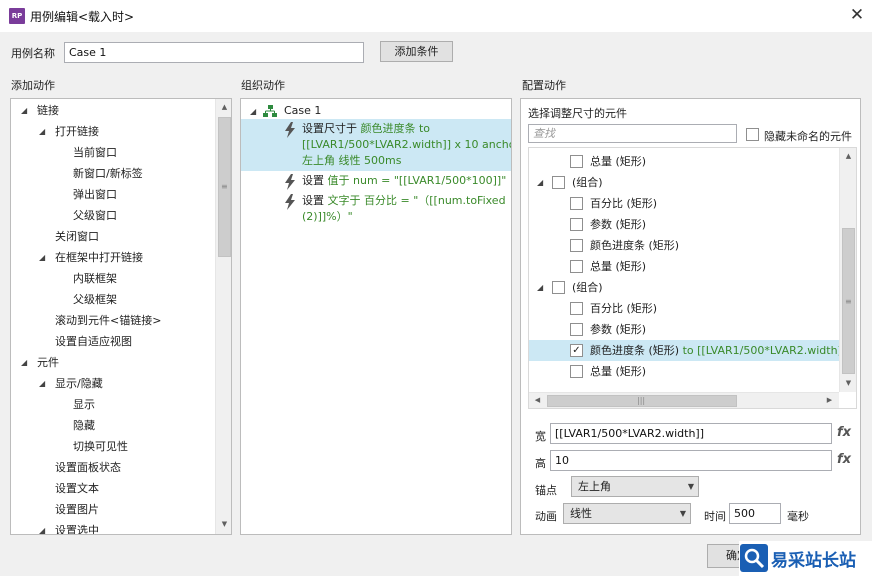 The width and height of the screenshot is (872, 576). Describe the element at coordinates (581, 513) in the screenshot. I see `animation-value: 线性` at that location.